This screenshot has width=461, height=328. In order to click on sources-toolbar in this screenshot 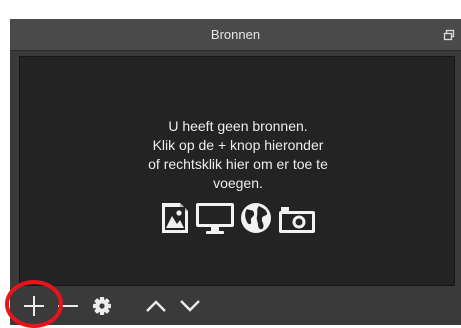, I will do `click(235, 306)`.